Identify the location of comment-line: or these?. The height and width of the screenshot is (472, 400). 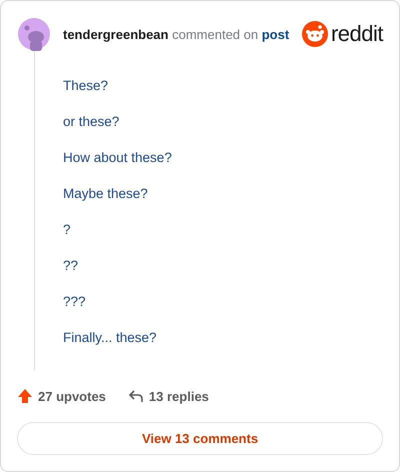
(91, 121).